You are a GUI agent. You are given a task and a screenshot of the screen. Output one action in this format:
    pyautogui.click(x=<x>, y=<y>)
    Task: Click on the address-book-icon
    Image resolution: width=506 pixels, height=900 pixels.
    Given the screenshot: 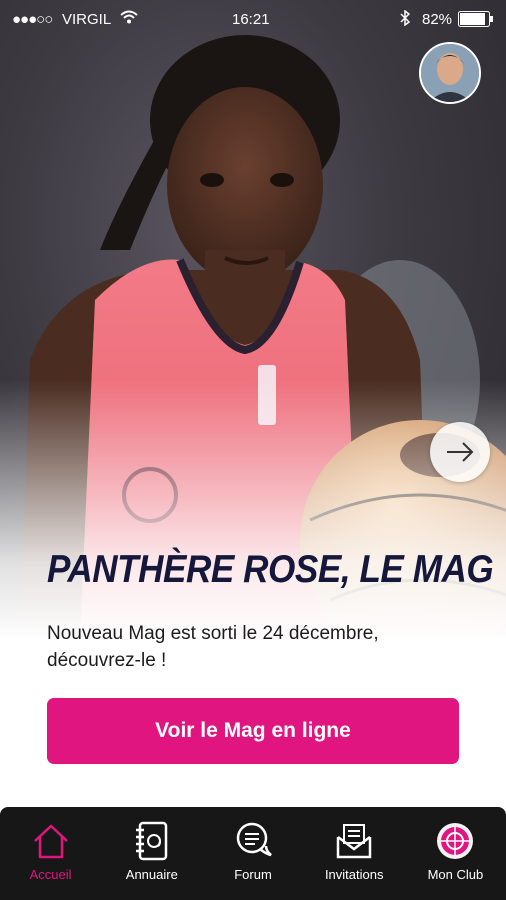 What is the action you would take?
    pyautogui.click(x=152, y=841)
    